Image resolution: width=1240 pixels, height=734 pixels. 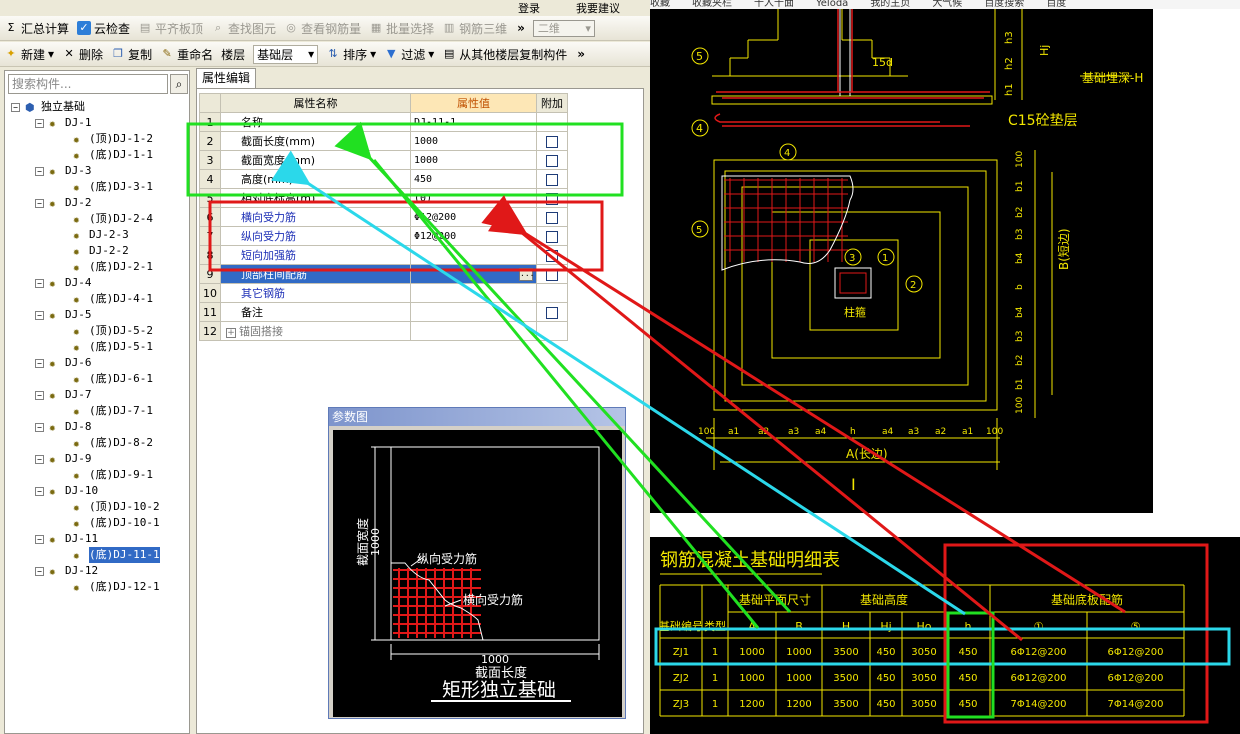 What do you see at coordinates (473, 198) in the screenshot?
I see `property-value-field: (0)` at bounding box center [473, 198].